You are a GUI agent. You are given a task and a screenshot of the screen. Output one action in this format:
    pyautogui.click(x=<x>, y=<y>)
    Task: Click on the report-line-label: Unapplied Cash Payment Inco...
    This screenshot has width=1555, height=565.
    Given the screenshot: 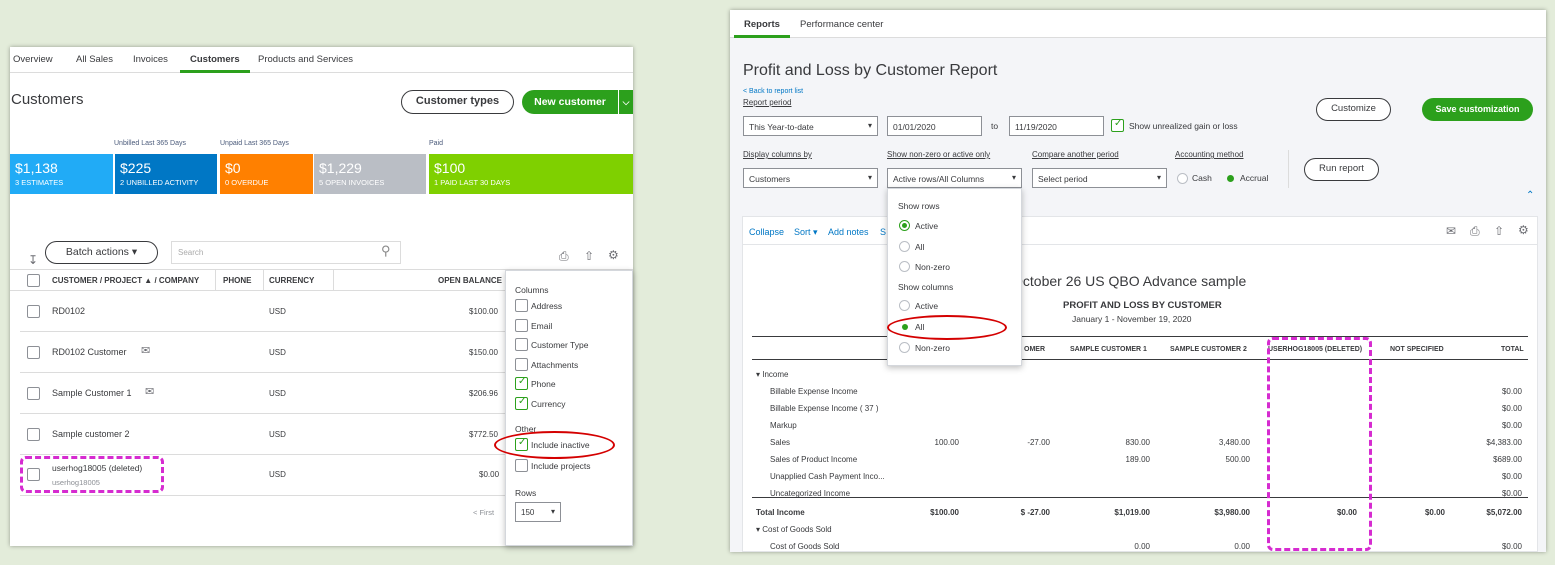 What is the action you would take?
    pyautogui.click(x=827, y=476)
    